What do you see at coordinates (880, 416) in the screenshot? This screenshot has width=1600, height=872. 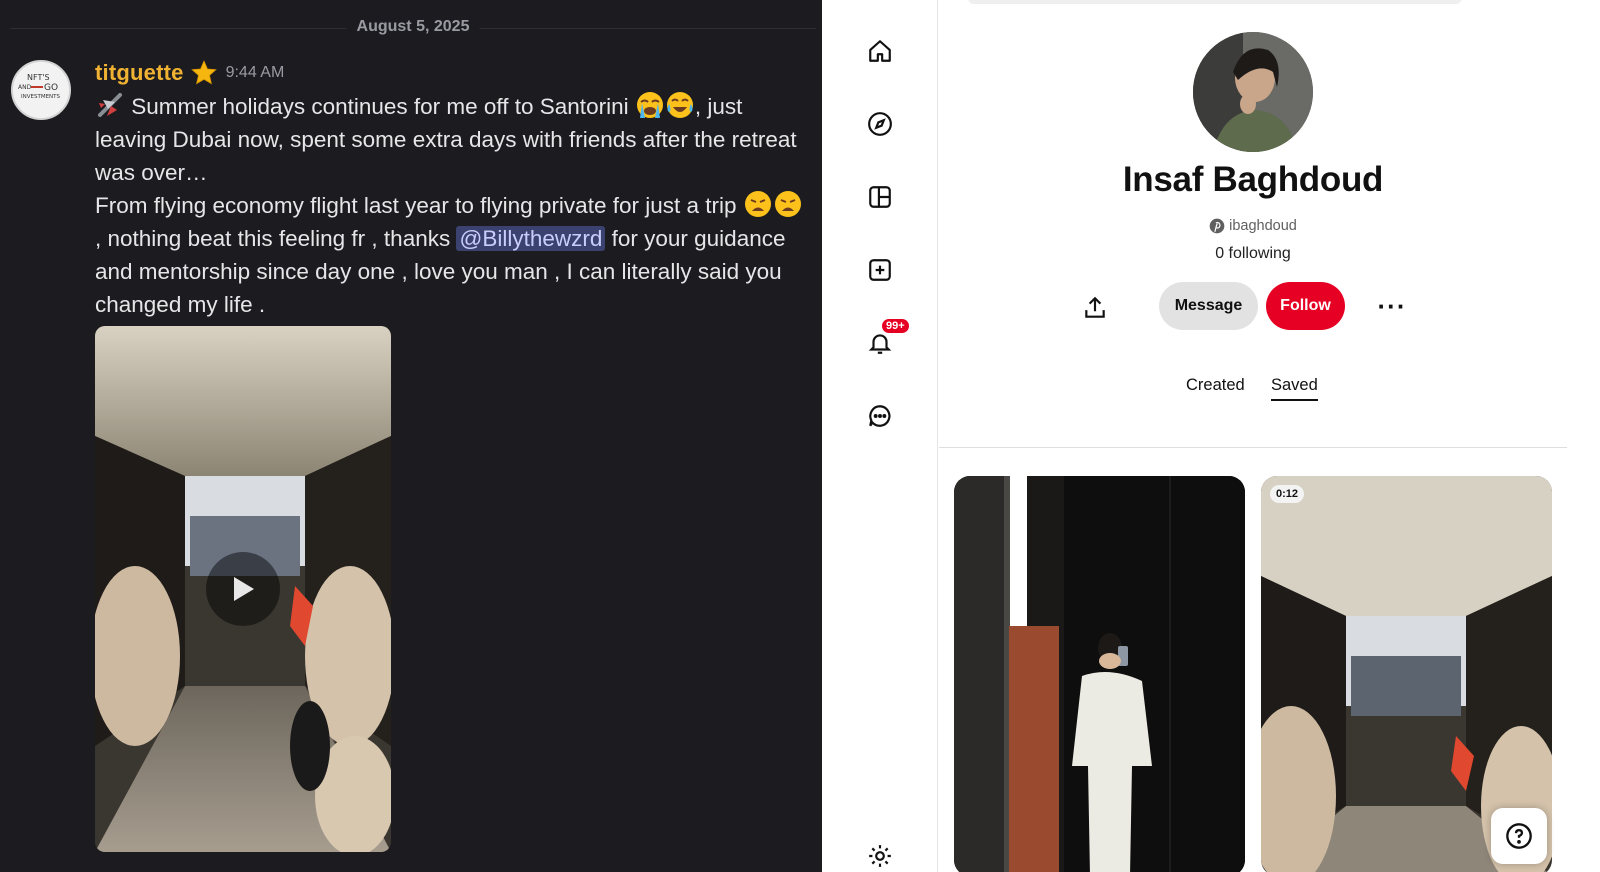 I see `messages-icon` at bounding box center [880, 416].